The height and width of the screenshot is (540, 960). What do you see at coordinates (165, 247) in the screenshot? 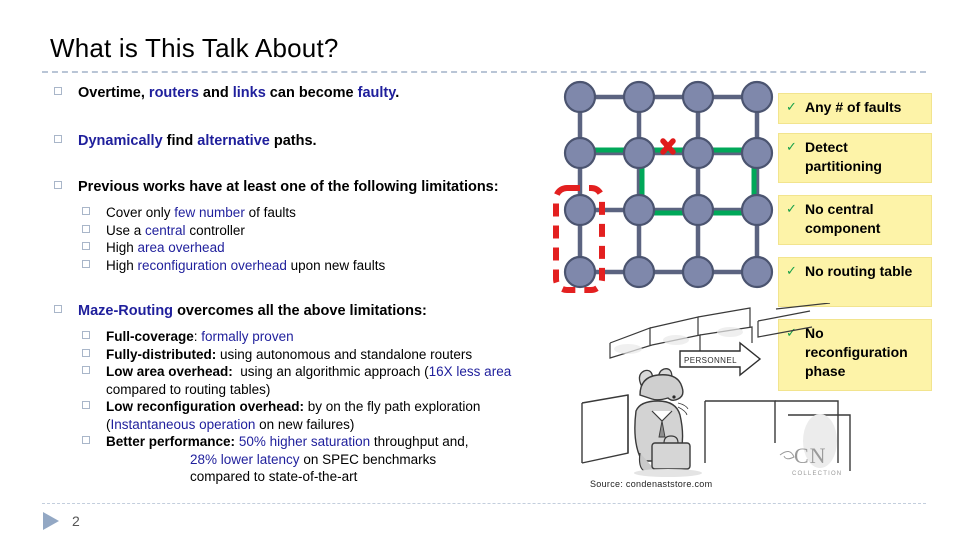
I see `bullet-high-area-overhead-text: High area overhead` at bounding box center [165, 247].